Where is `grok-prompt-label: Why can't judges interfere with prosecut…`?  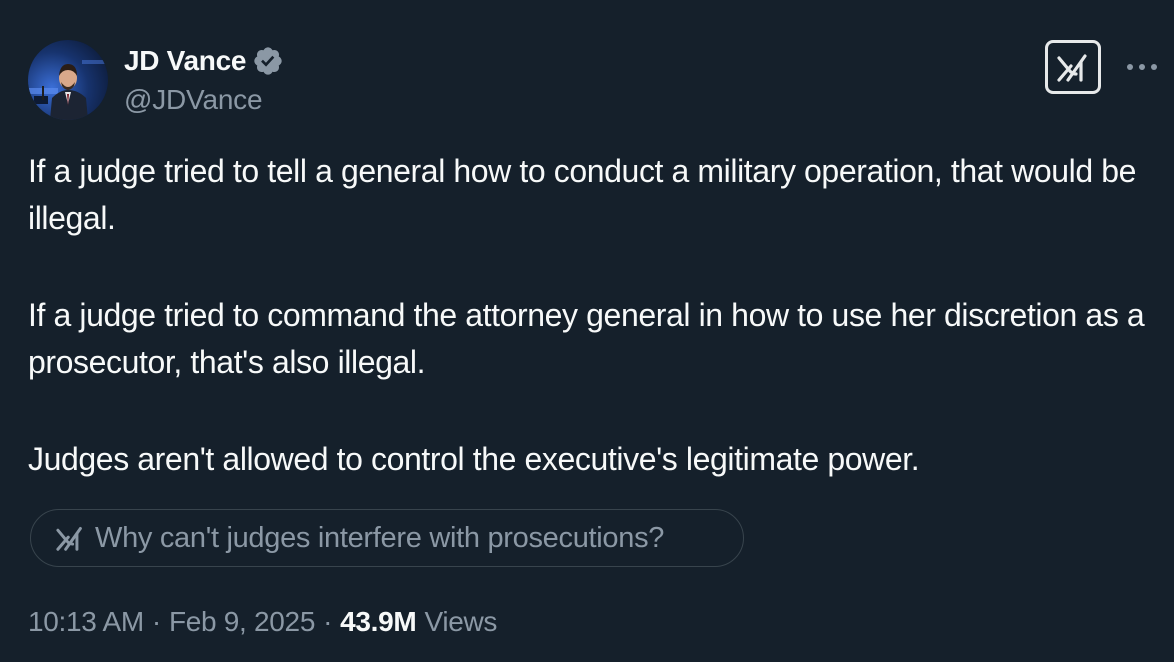 grok-prompt-label: Why can't judges interfere with prosecut… is located at coordinates (380, 537).